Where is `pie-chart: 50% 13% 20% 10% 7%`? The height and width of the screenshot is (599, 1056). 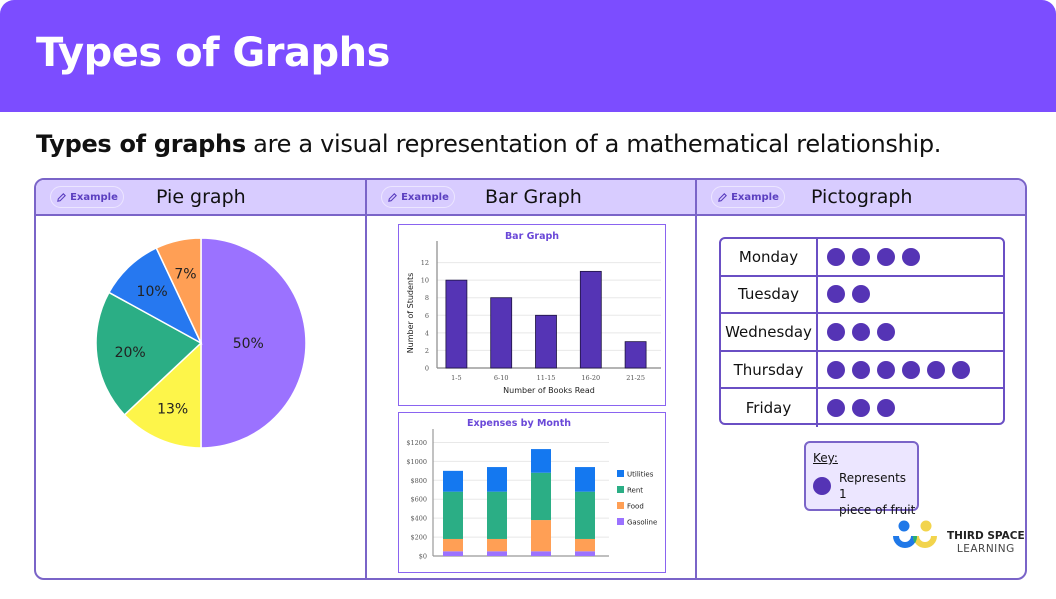
pie-chart: 50% 13% 20% 10% 7% is located at coordinates (201, 343).